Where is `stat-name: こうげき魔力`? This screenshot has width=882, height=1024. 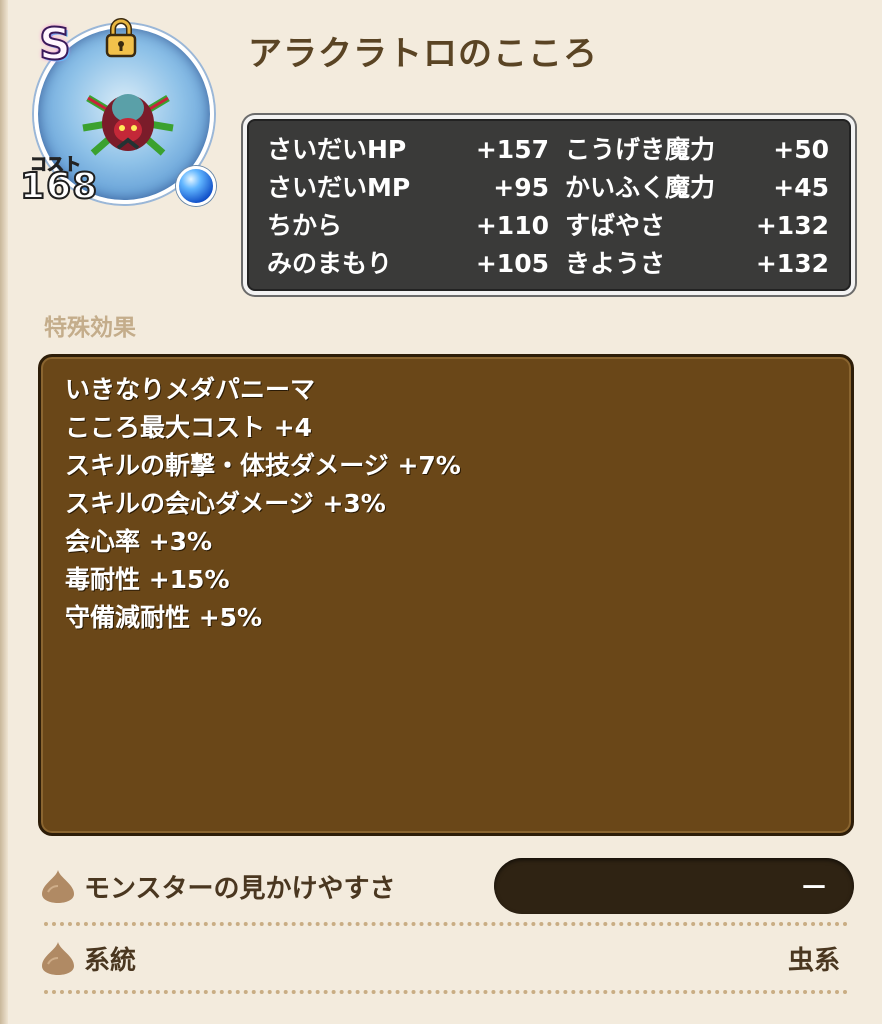 stat-name: こうげき魔力 is located at coordinates (640, 149).